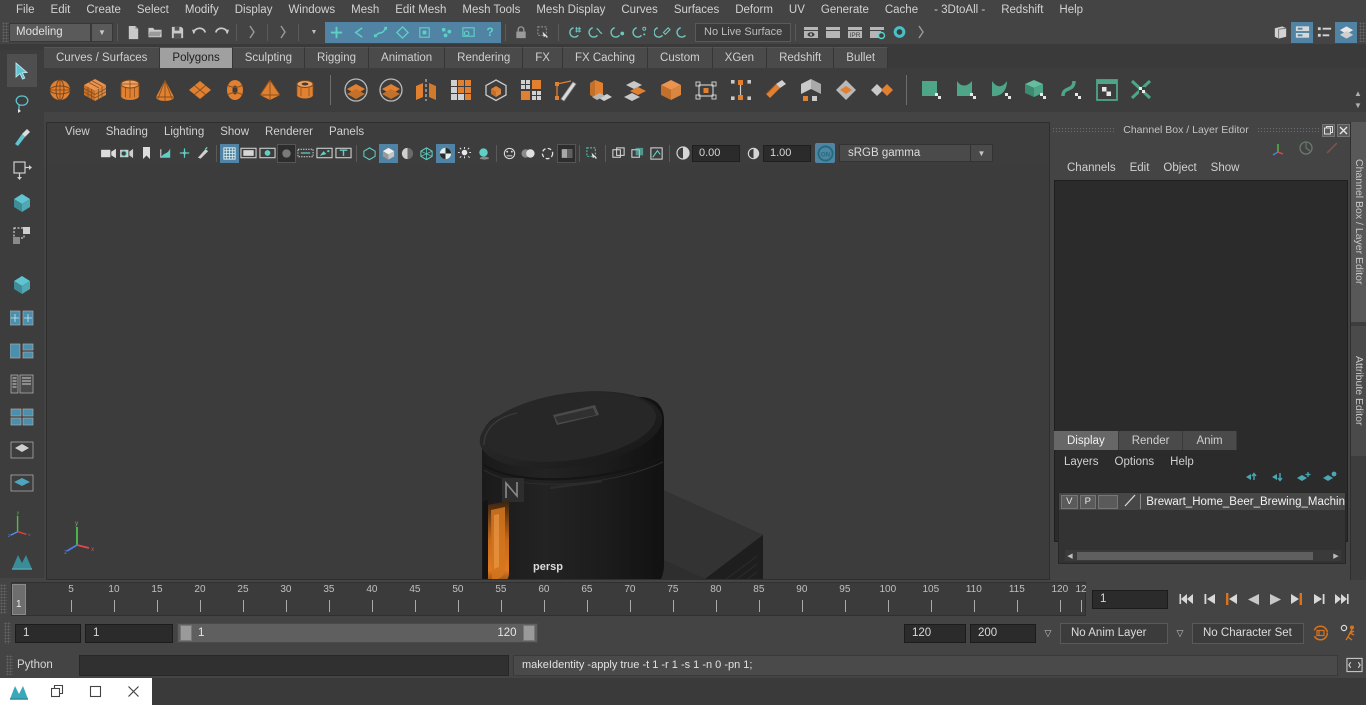  Describe the element at coordinates (267, 153) in the screenshot. I see `resolution-gate-icon` at that location.